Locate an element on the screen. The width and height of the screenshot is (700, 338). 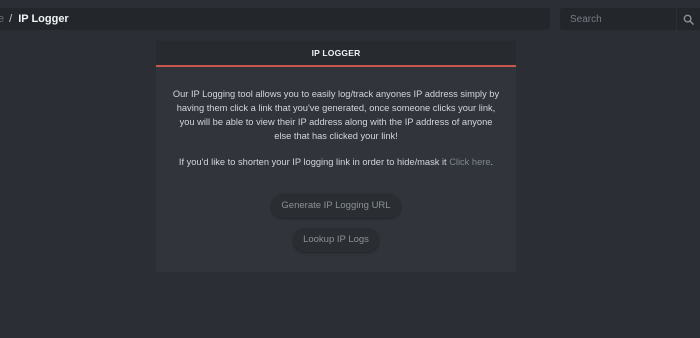
top-bar: e / IP Logger is located at coordinates (350, 20).